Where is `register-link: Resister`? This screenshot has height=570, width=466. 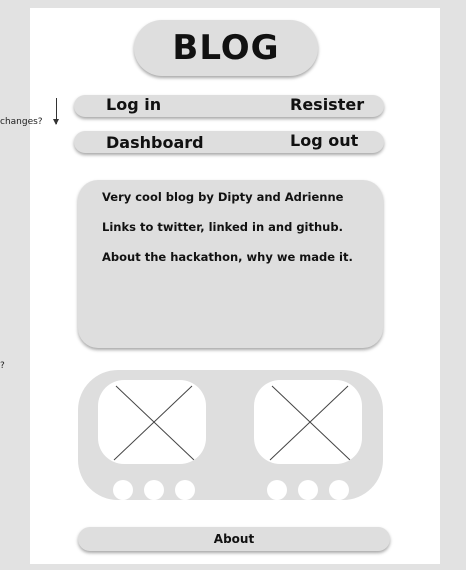
register-link: Resister is located at coordinates (327, 105).